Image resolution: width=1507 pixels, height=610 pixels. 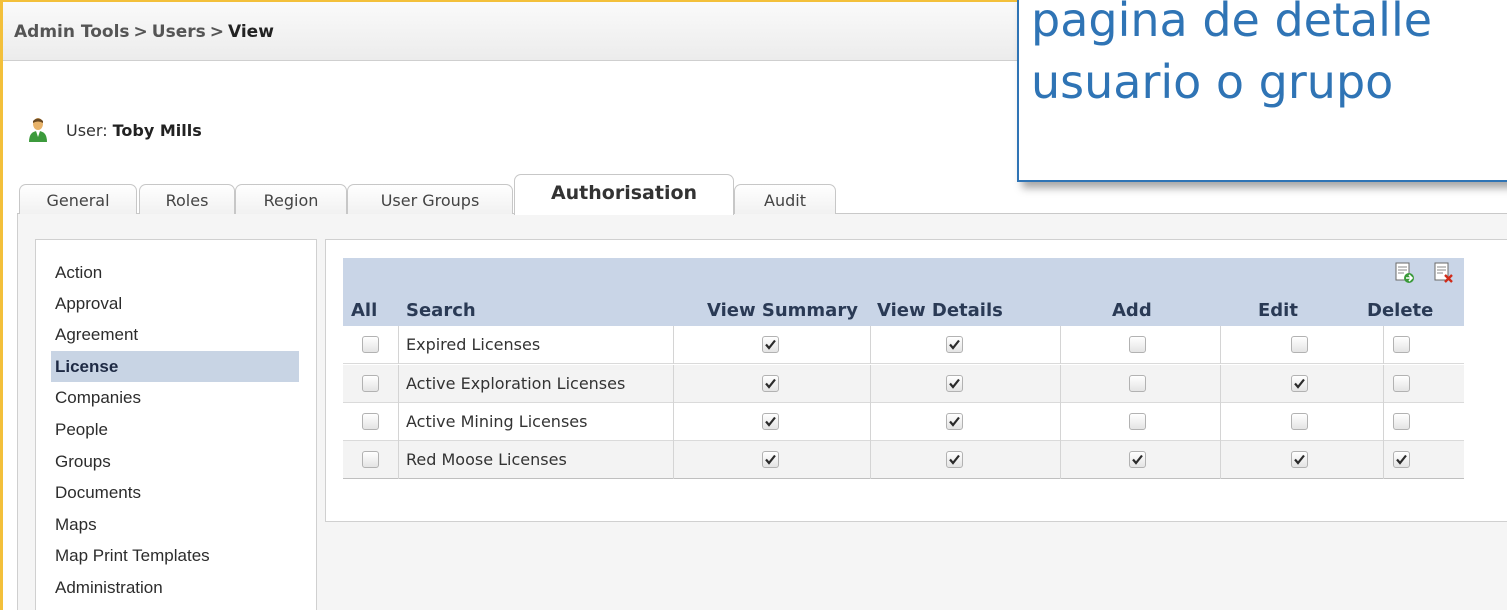 I want to click on category-map-print-templates: Map Print Templates, so click(x=175, y=555).